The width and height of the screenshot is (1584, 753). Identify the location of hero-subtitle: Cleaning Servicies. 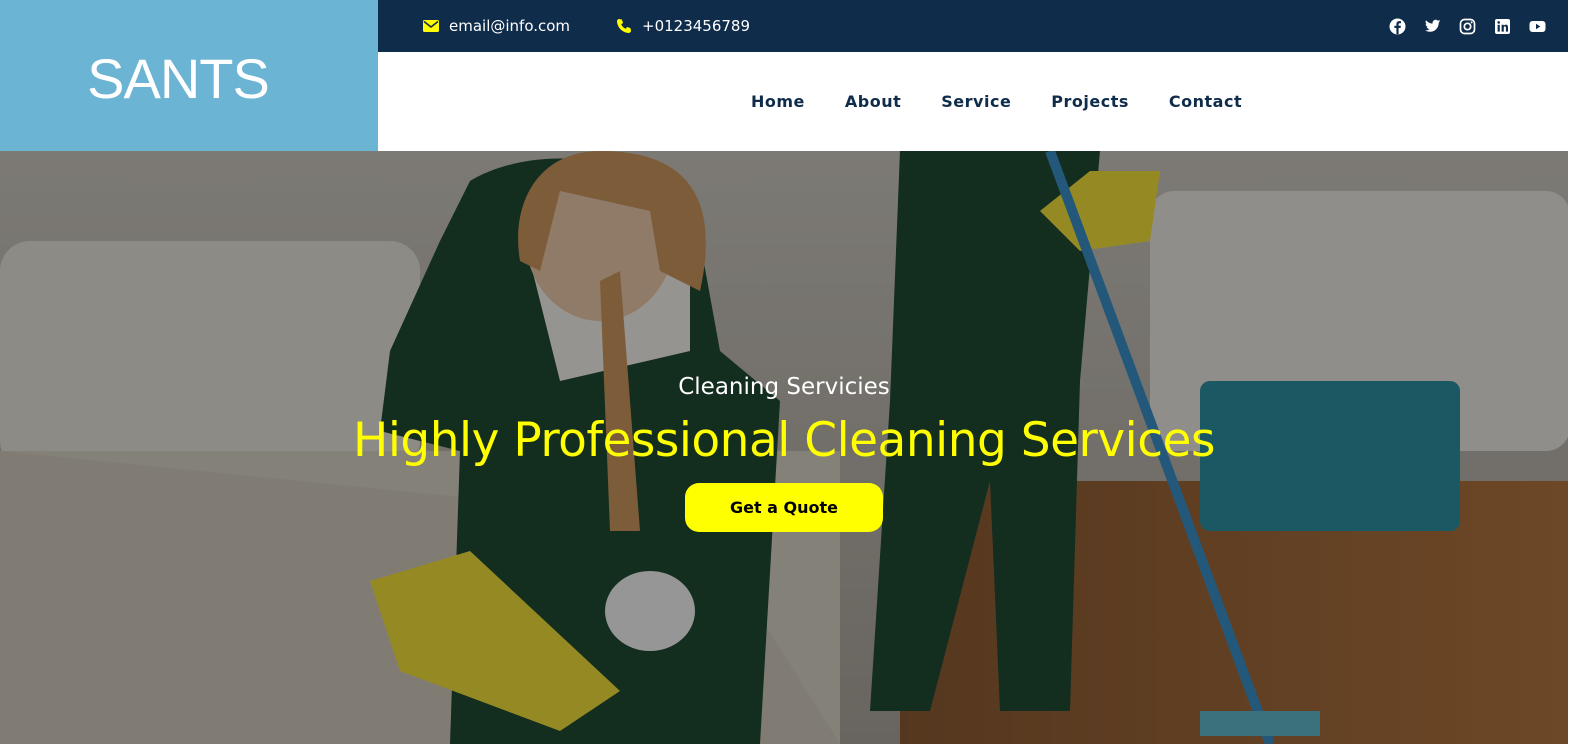
(784, 387).